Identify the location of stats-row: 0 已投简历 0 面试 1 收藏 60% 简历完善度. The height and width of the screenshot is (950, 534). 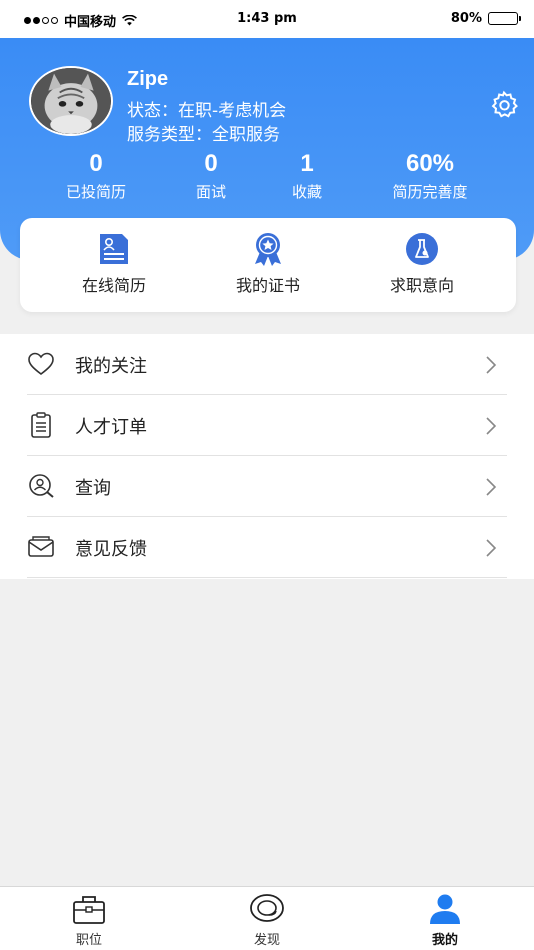
(267, 180).